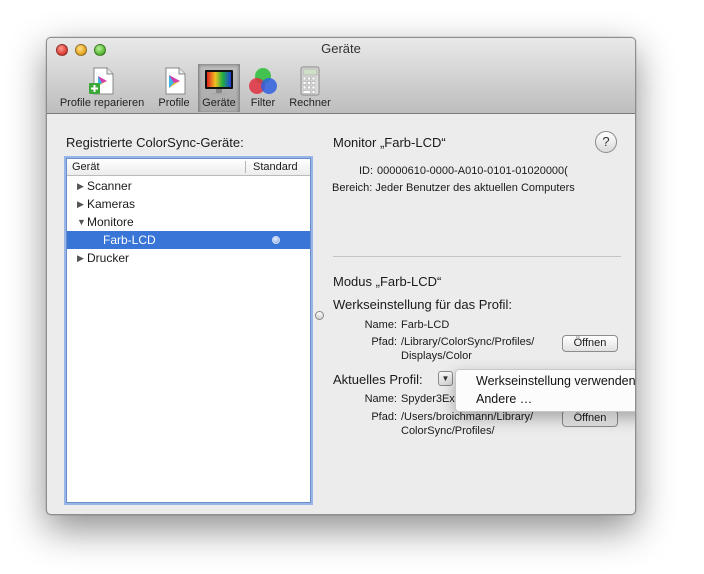 Image resolution: width=704 pixels, height=574 pixels. Describe the element at coordinates (175, 81) in the screenshot. I see `profiles-icon` at that location.